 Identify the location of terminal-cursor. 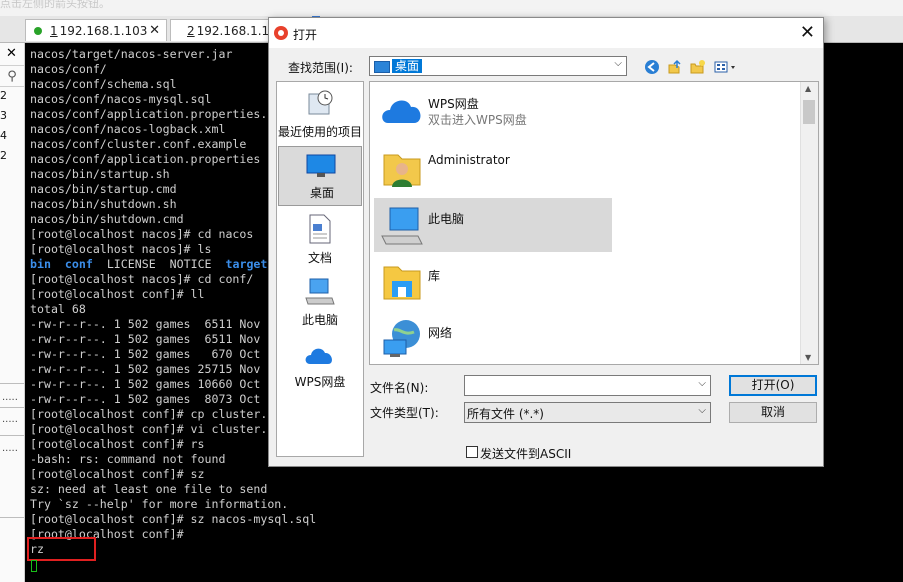
(34, 566).